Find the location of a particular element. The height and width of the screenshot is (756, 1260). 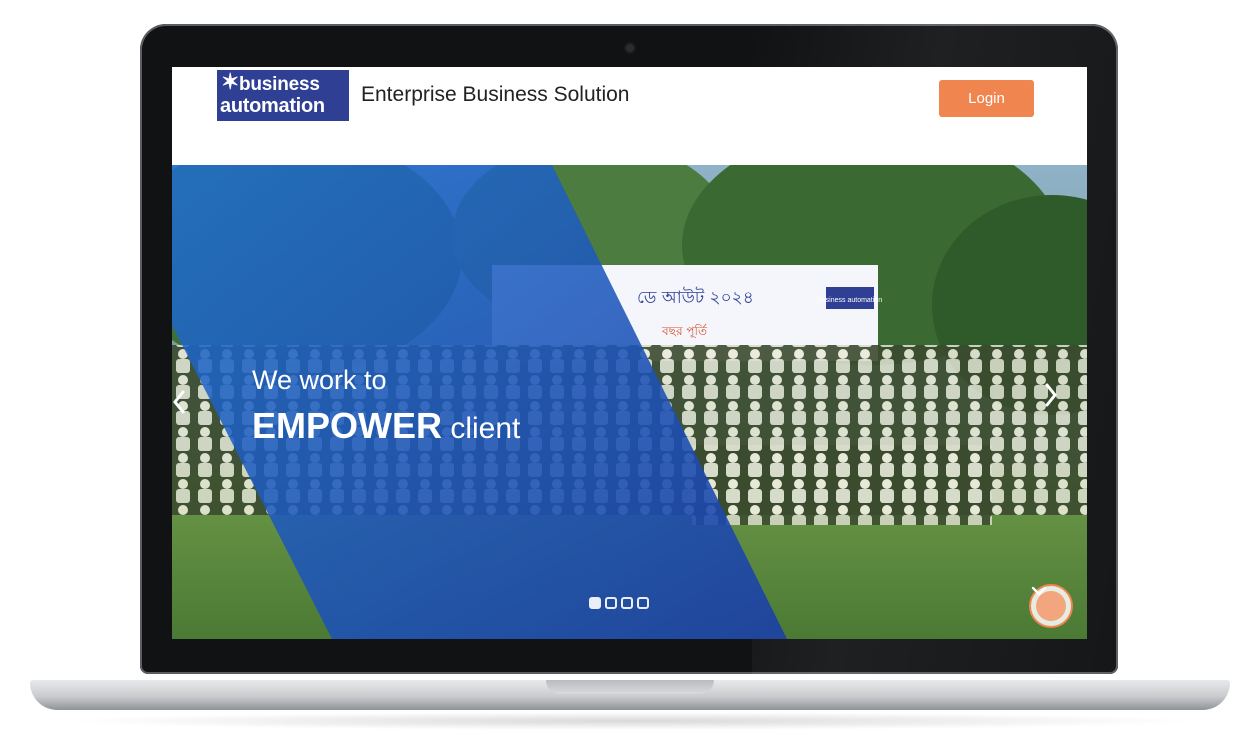

chevron-left-icon is located at coordinates (179, 402).